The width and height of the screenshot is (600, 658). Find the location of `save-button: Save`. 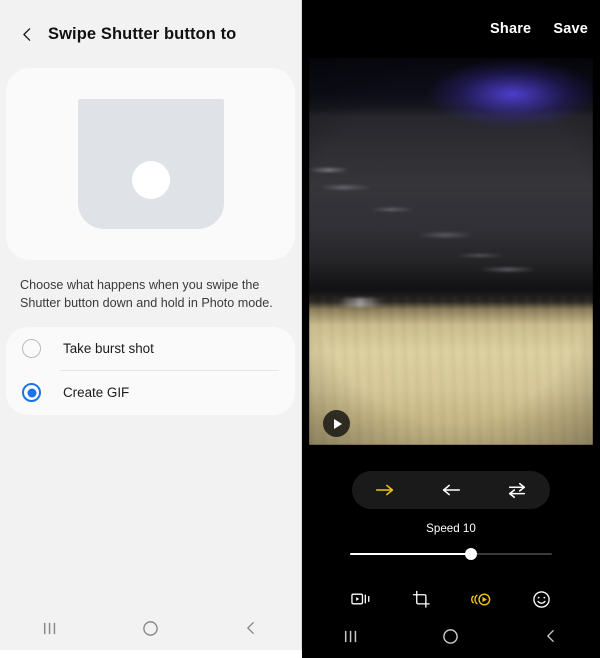

save-button: Save is located at coordinates (570, 29).